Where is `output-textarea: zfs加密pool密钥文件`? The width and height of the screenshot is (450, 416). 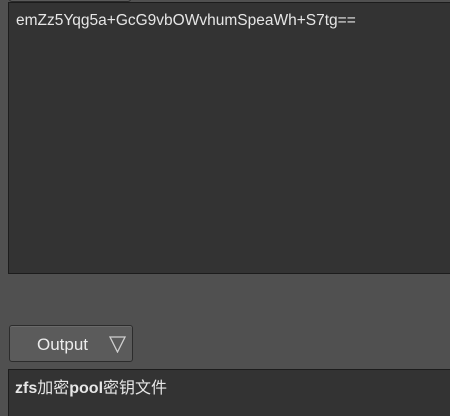
output-textarea: zfs加密pool密钥文件 is located at coordinates (229, 392).